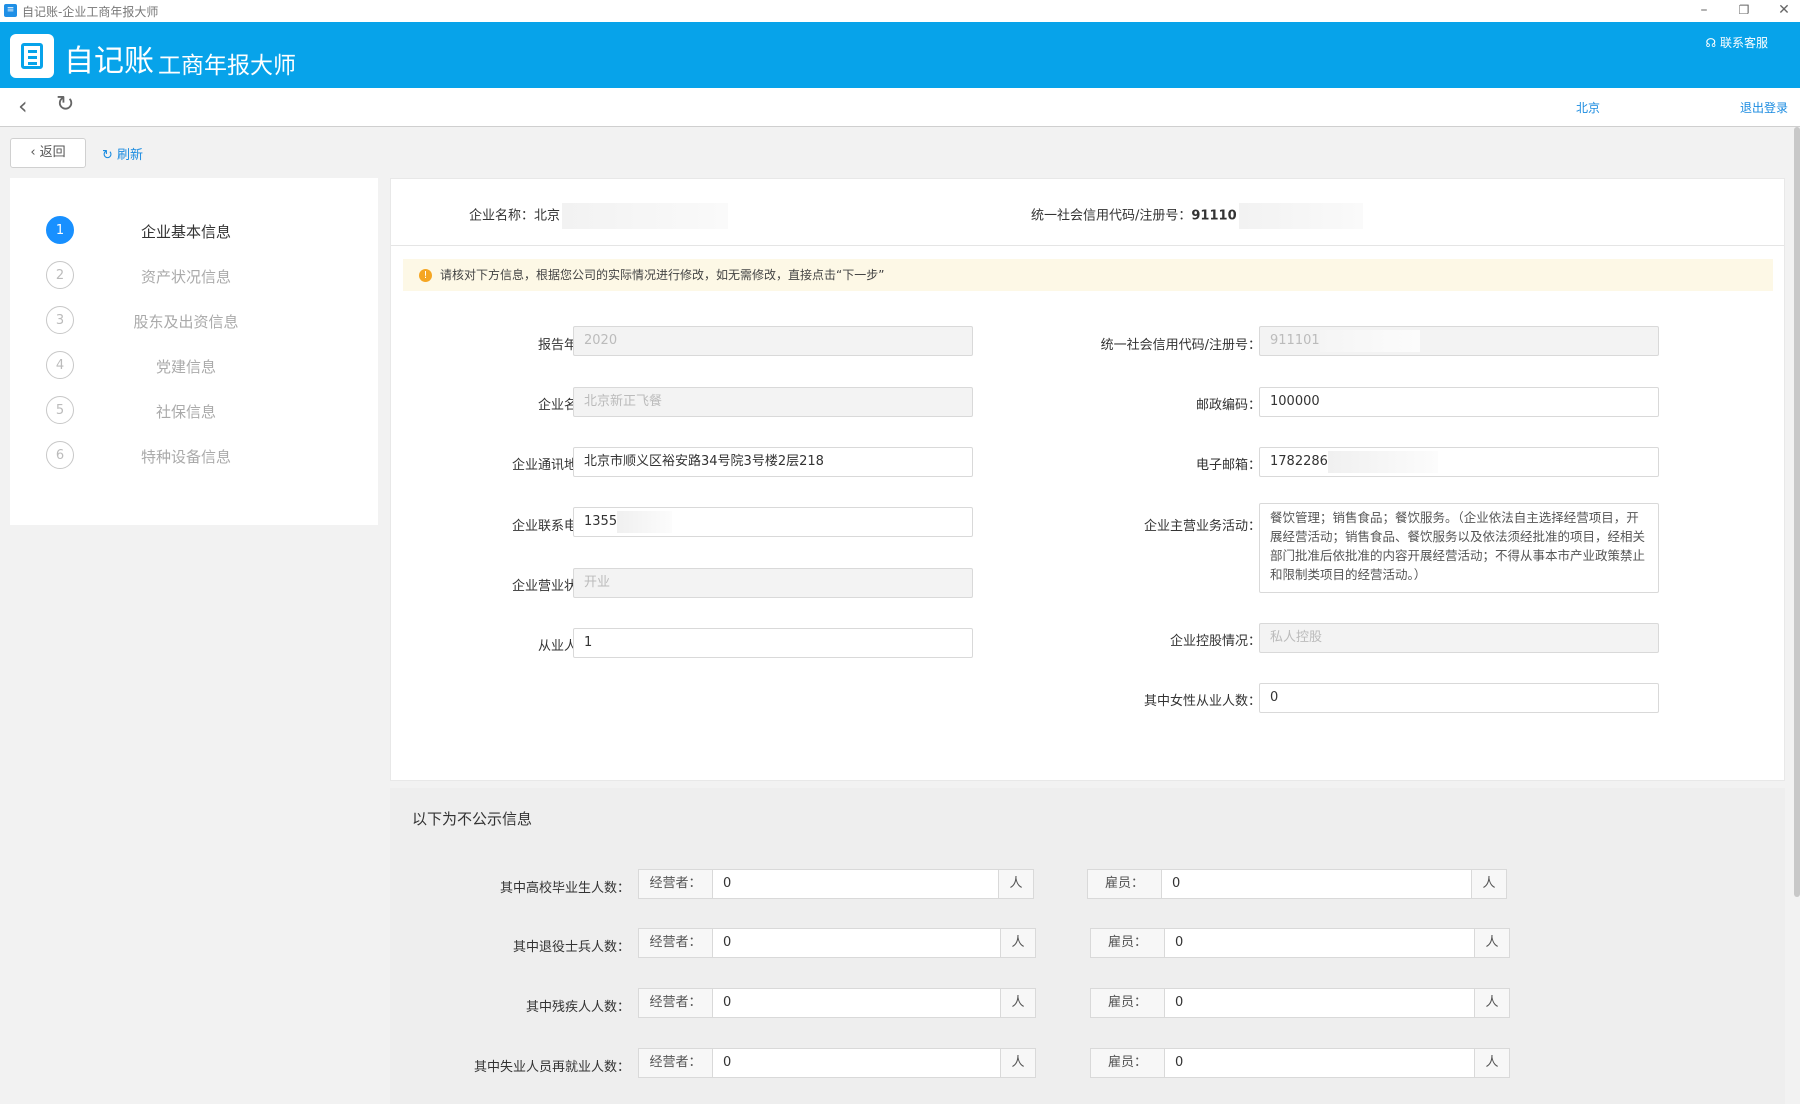 This screenshot has width=1800, height=1104. Describe the element at coordinates (1459, 698) in the screenshot. I see `female-employees-input: 0` at that location.